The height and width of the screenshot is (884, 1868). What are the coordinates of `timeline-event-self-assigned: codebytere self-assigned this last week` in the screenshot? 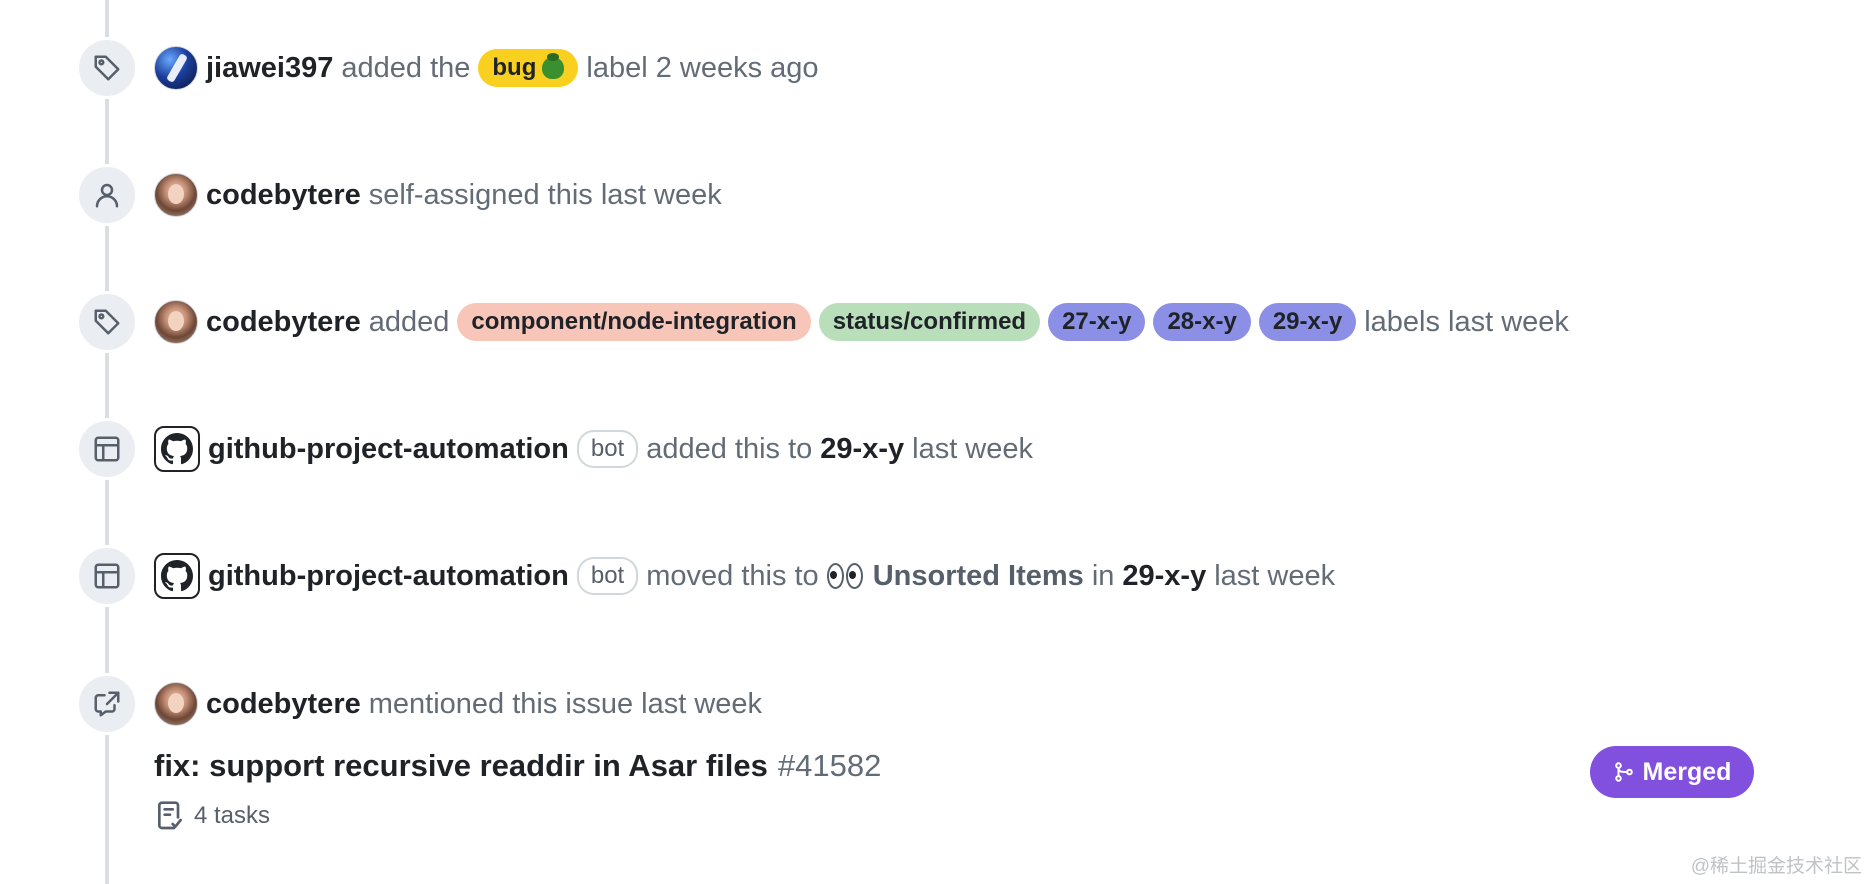 It's located at (934, 195).